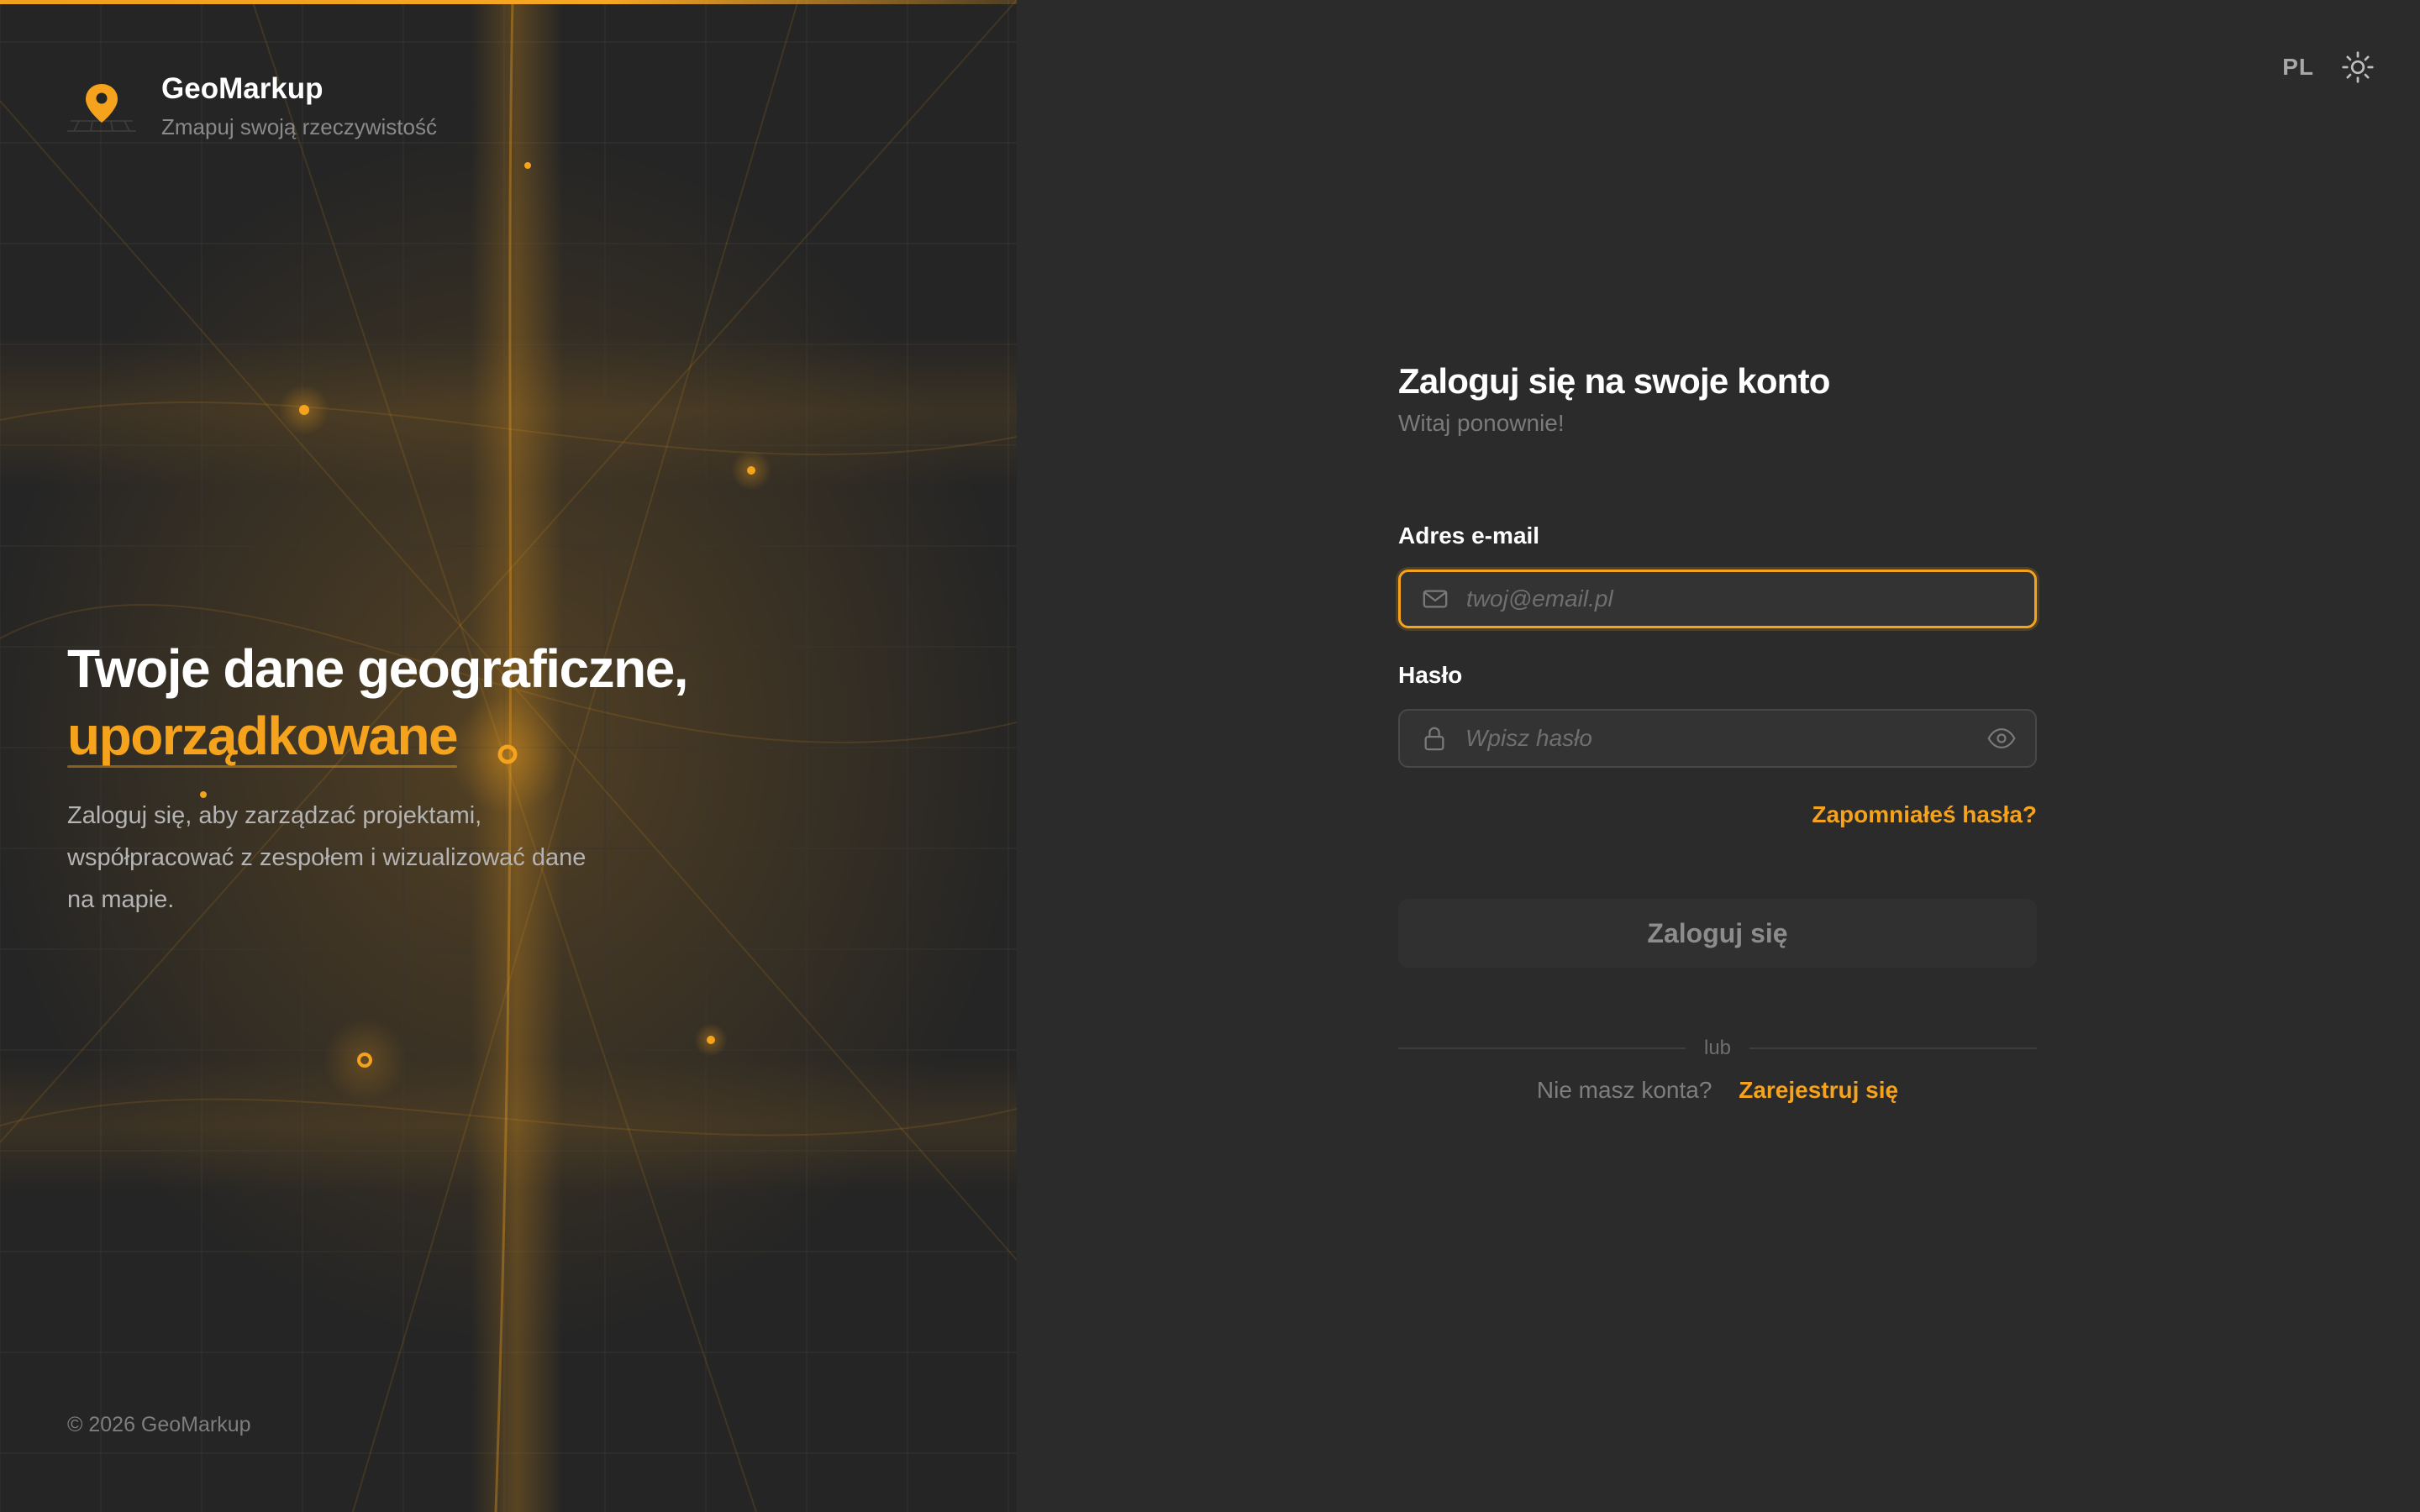  I want to click on password-input-wrapper, so click(1717, 738).